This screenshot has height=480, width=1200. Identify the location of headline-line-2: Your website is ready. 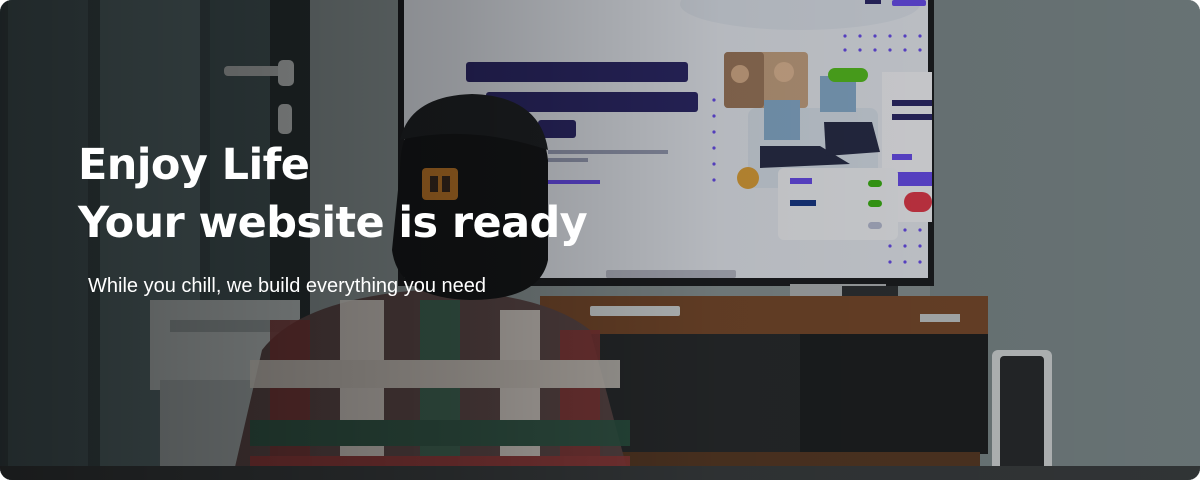
(333, 223).